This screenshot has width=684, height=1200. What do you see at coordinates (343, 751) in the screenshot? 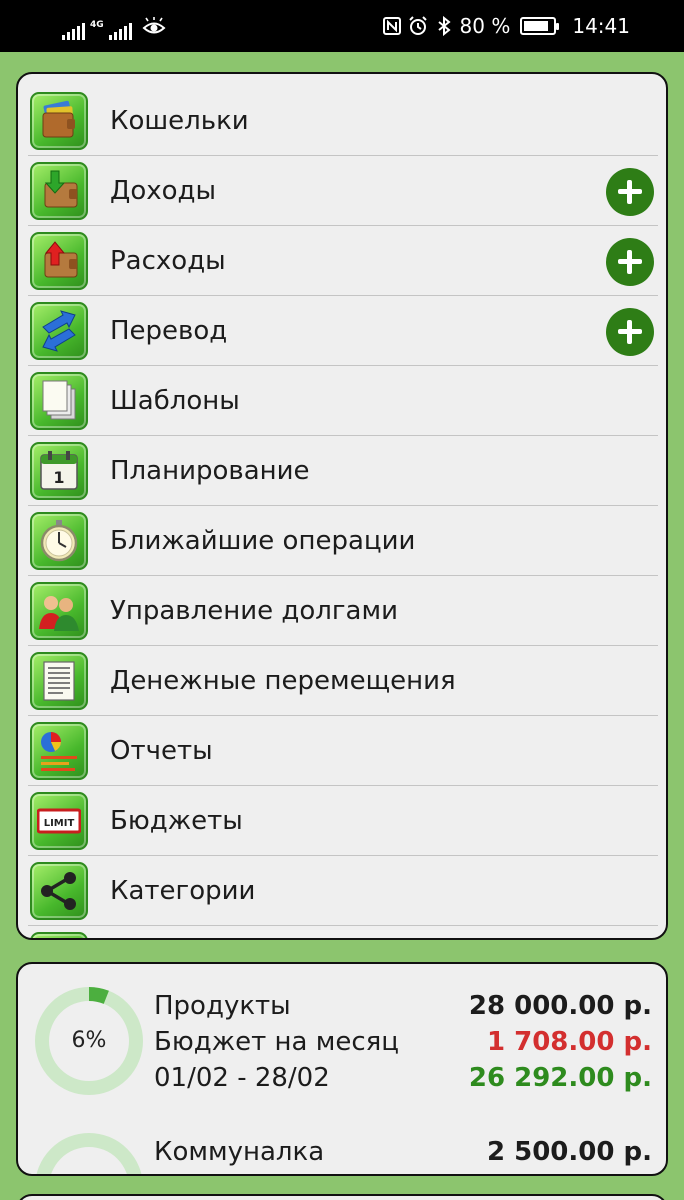
I see `menu-item-reports: Отчеты` at bounding box center [343, 751].